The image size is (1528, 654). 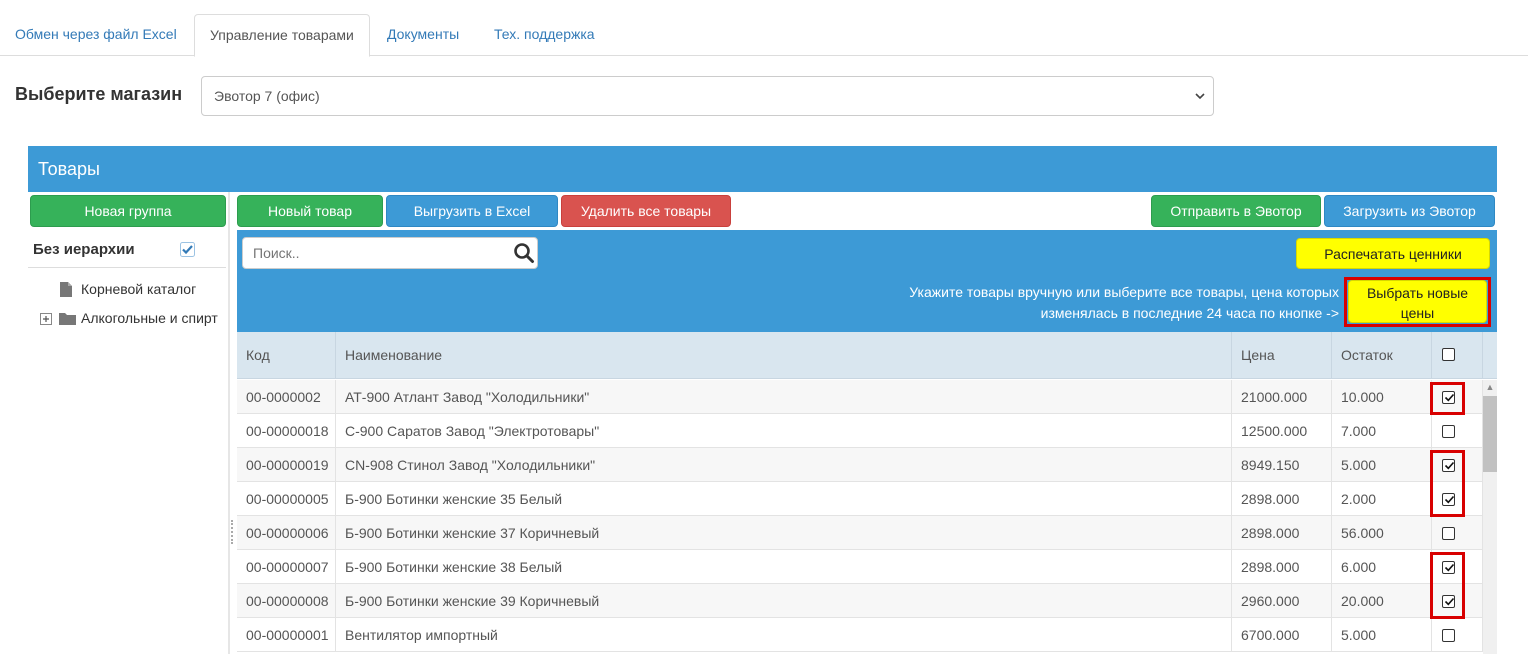 I want to click on file-icon, so click(x=66, y=291).